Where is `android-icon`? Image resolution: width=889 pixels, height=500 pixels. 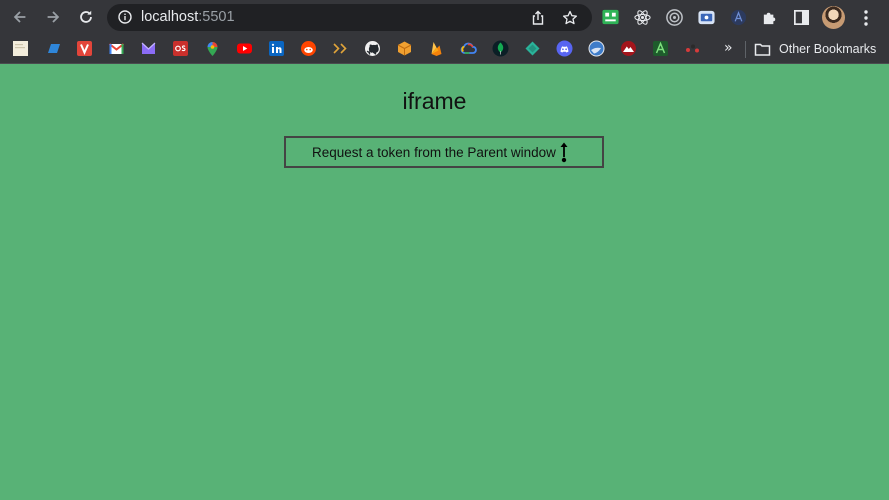
android-icon is located at coordinates (610, 16).